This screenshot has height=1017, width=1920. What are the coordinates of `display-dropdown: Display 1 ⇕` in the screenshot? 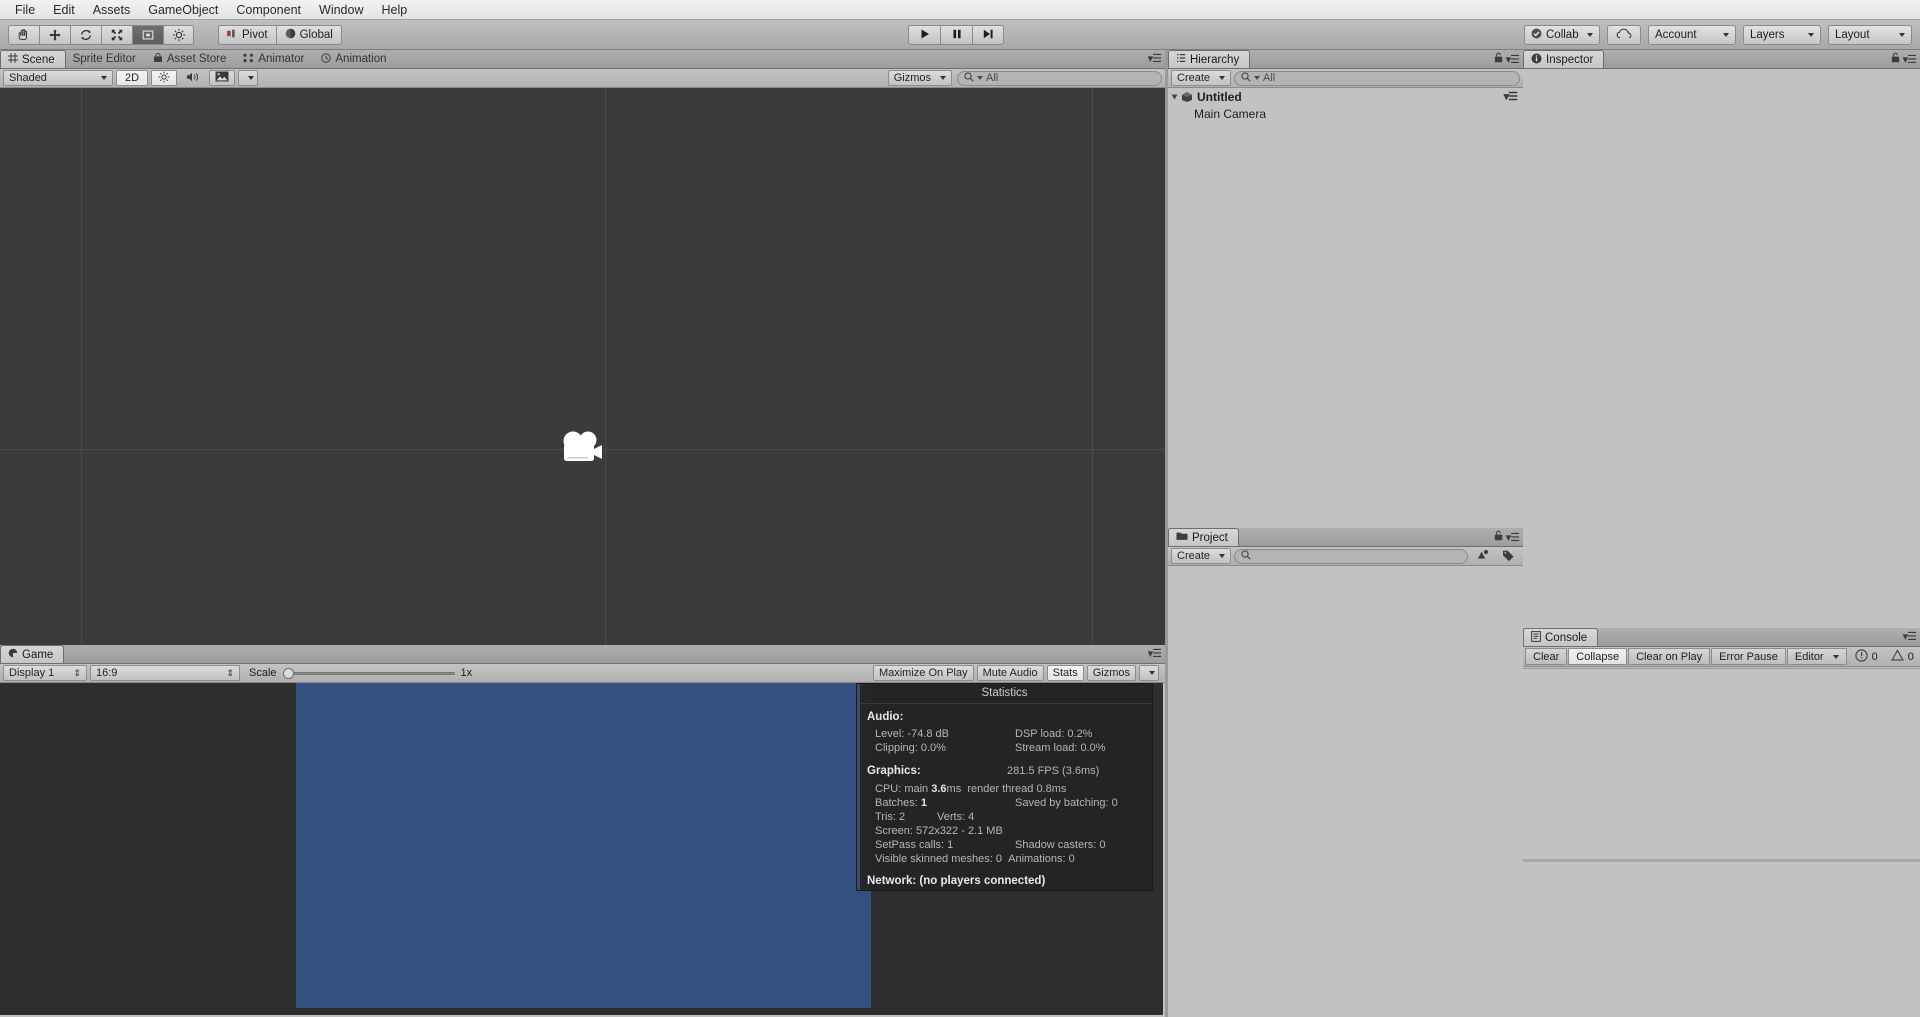 It's located at (45, 673).